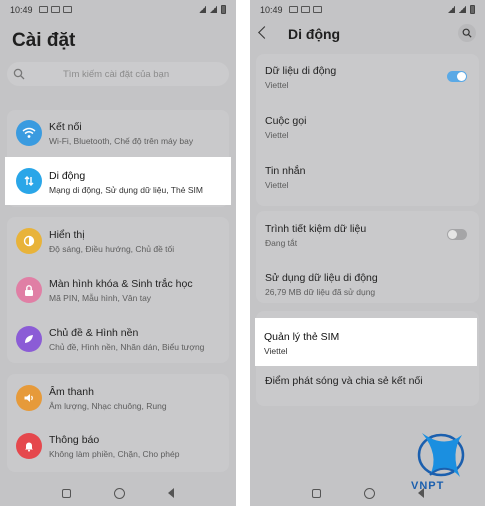 The height and width of the screenshot is (506, 485). I want to click on item-title: Điểm phát sóng và chia sẻ kết nối, so click(344, 381).